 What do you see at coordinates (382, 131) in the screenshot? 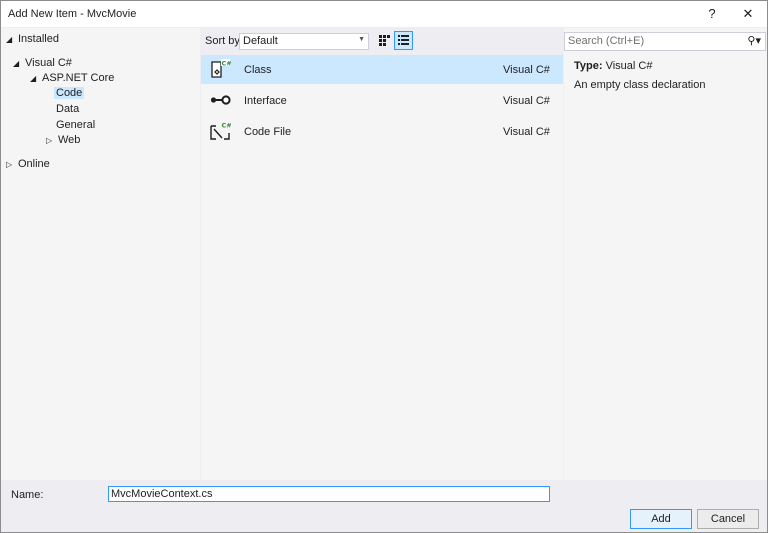
I see `template-item-code-file: C# Code File Visual C#` at bounding box center [382, 131].